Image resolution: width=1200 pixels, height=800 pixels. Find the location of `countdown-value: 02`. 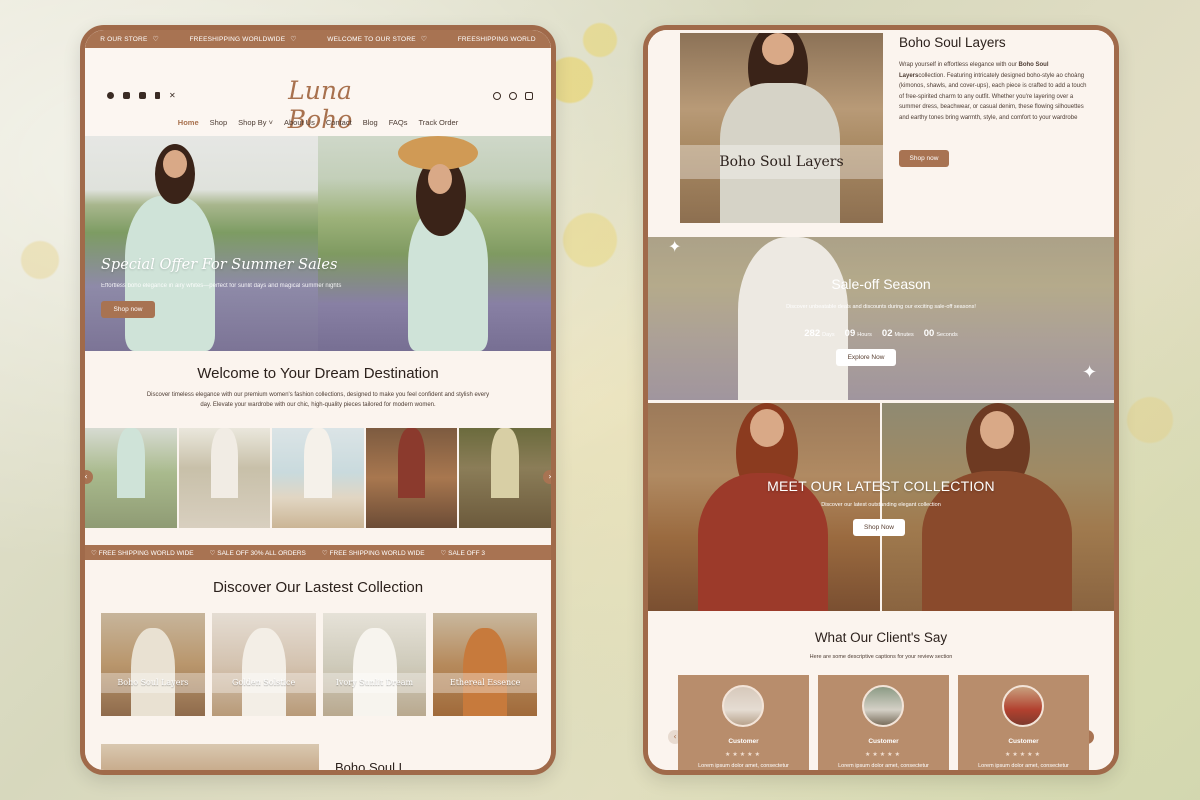

countdown-value: 02 is located at coordinates (887, 333).